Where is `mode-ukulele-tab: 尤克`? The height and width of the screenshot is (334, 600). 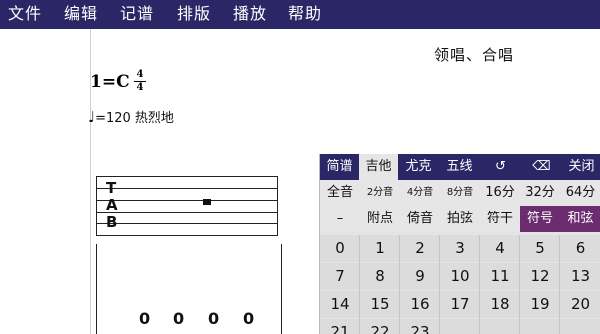
mode-ukulele-tab: 尤克 is located at coordinates (418, 167).